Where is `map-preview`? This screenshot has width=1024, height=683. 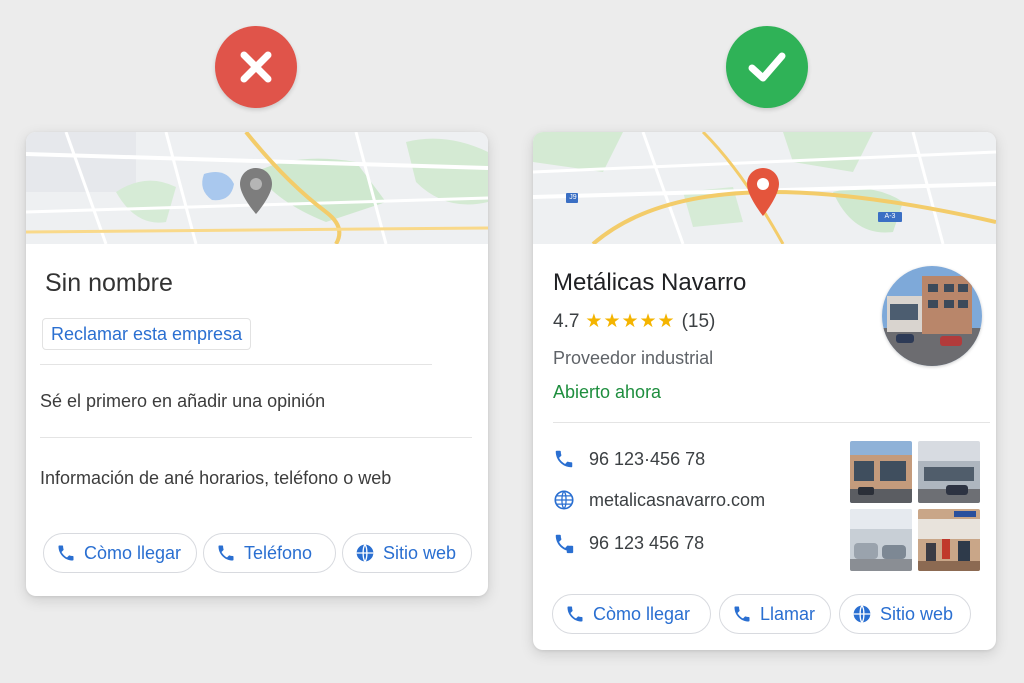
map-preview is located at coordinates (257, 188).